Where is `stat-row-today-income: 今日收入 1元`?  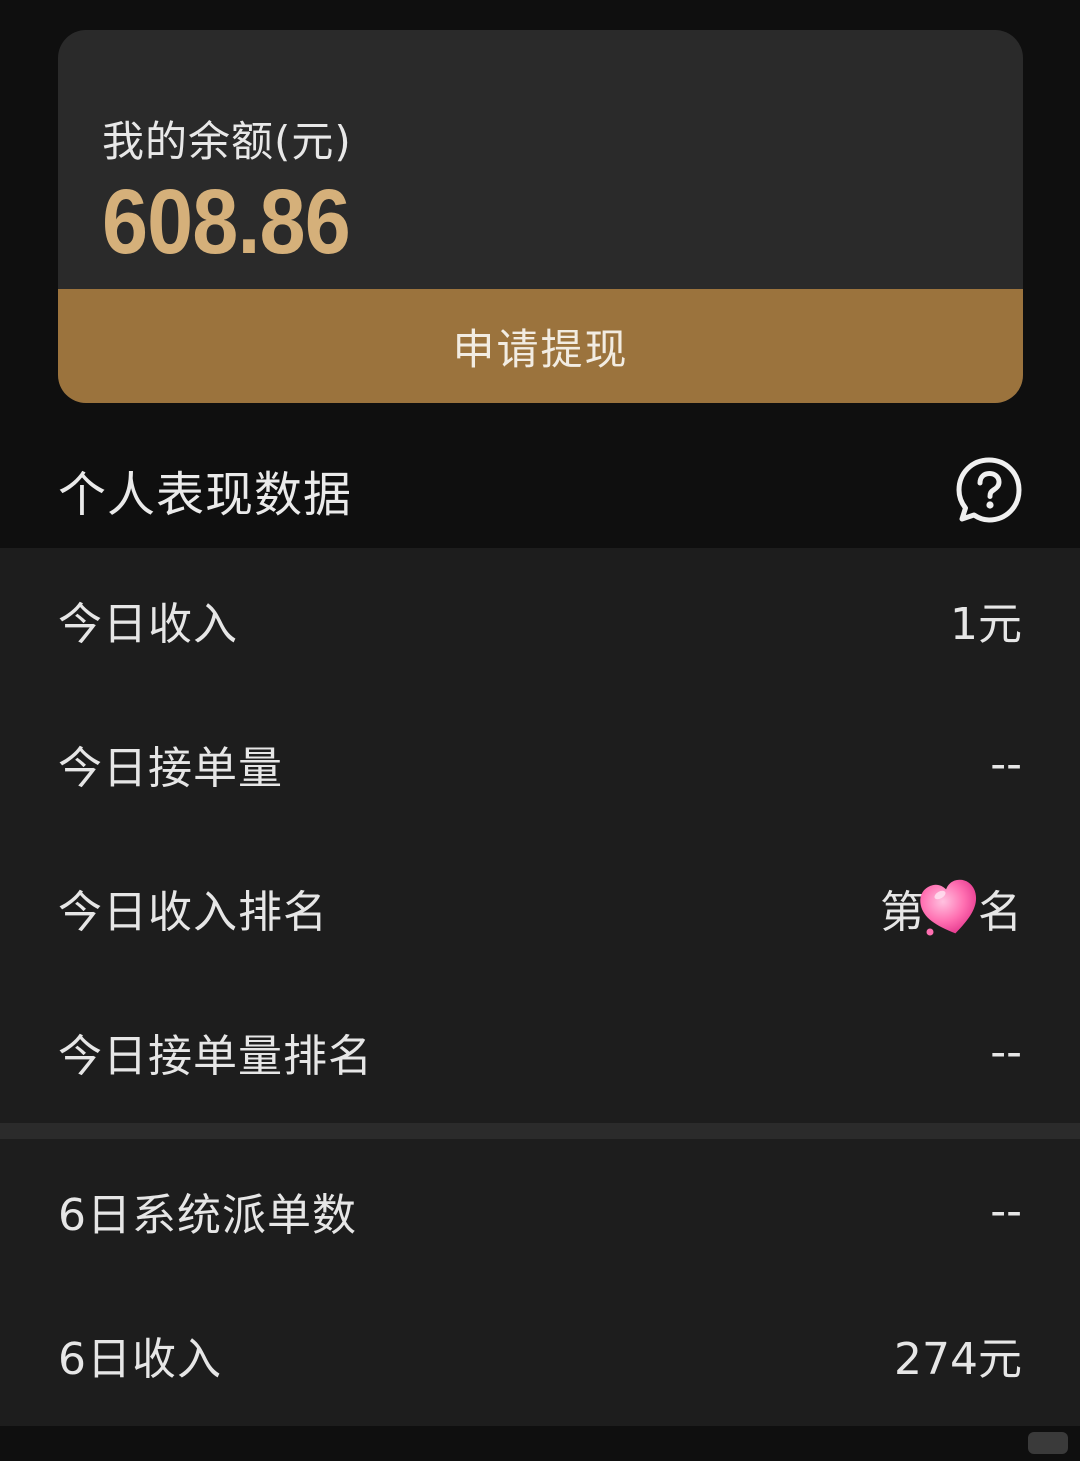 stat-row-today-income: 今日收入 1元 is located at coordinates (540, 620).